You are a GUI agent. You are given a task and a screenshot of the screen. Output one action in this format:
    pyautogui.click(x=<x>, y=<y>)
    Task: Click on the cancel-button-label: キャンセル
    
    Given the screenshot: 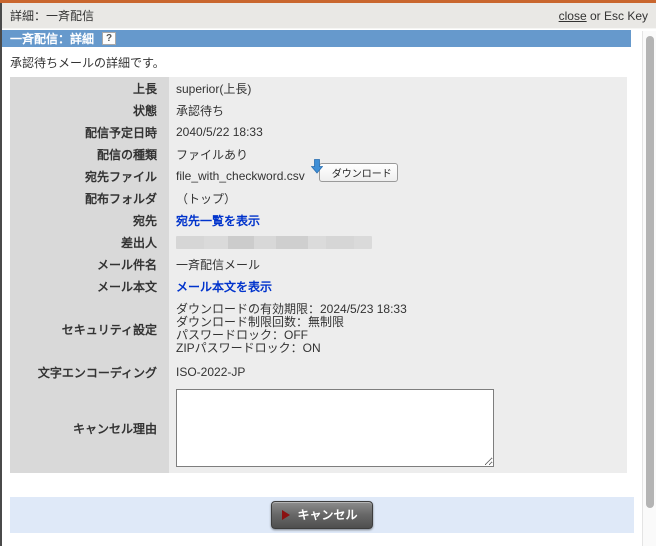 What is the action you would take?
    pyautogui.click(x=327, y=515)
    